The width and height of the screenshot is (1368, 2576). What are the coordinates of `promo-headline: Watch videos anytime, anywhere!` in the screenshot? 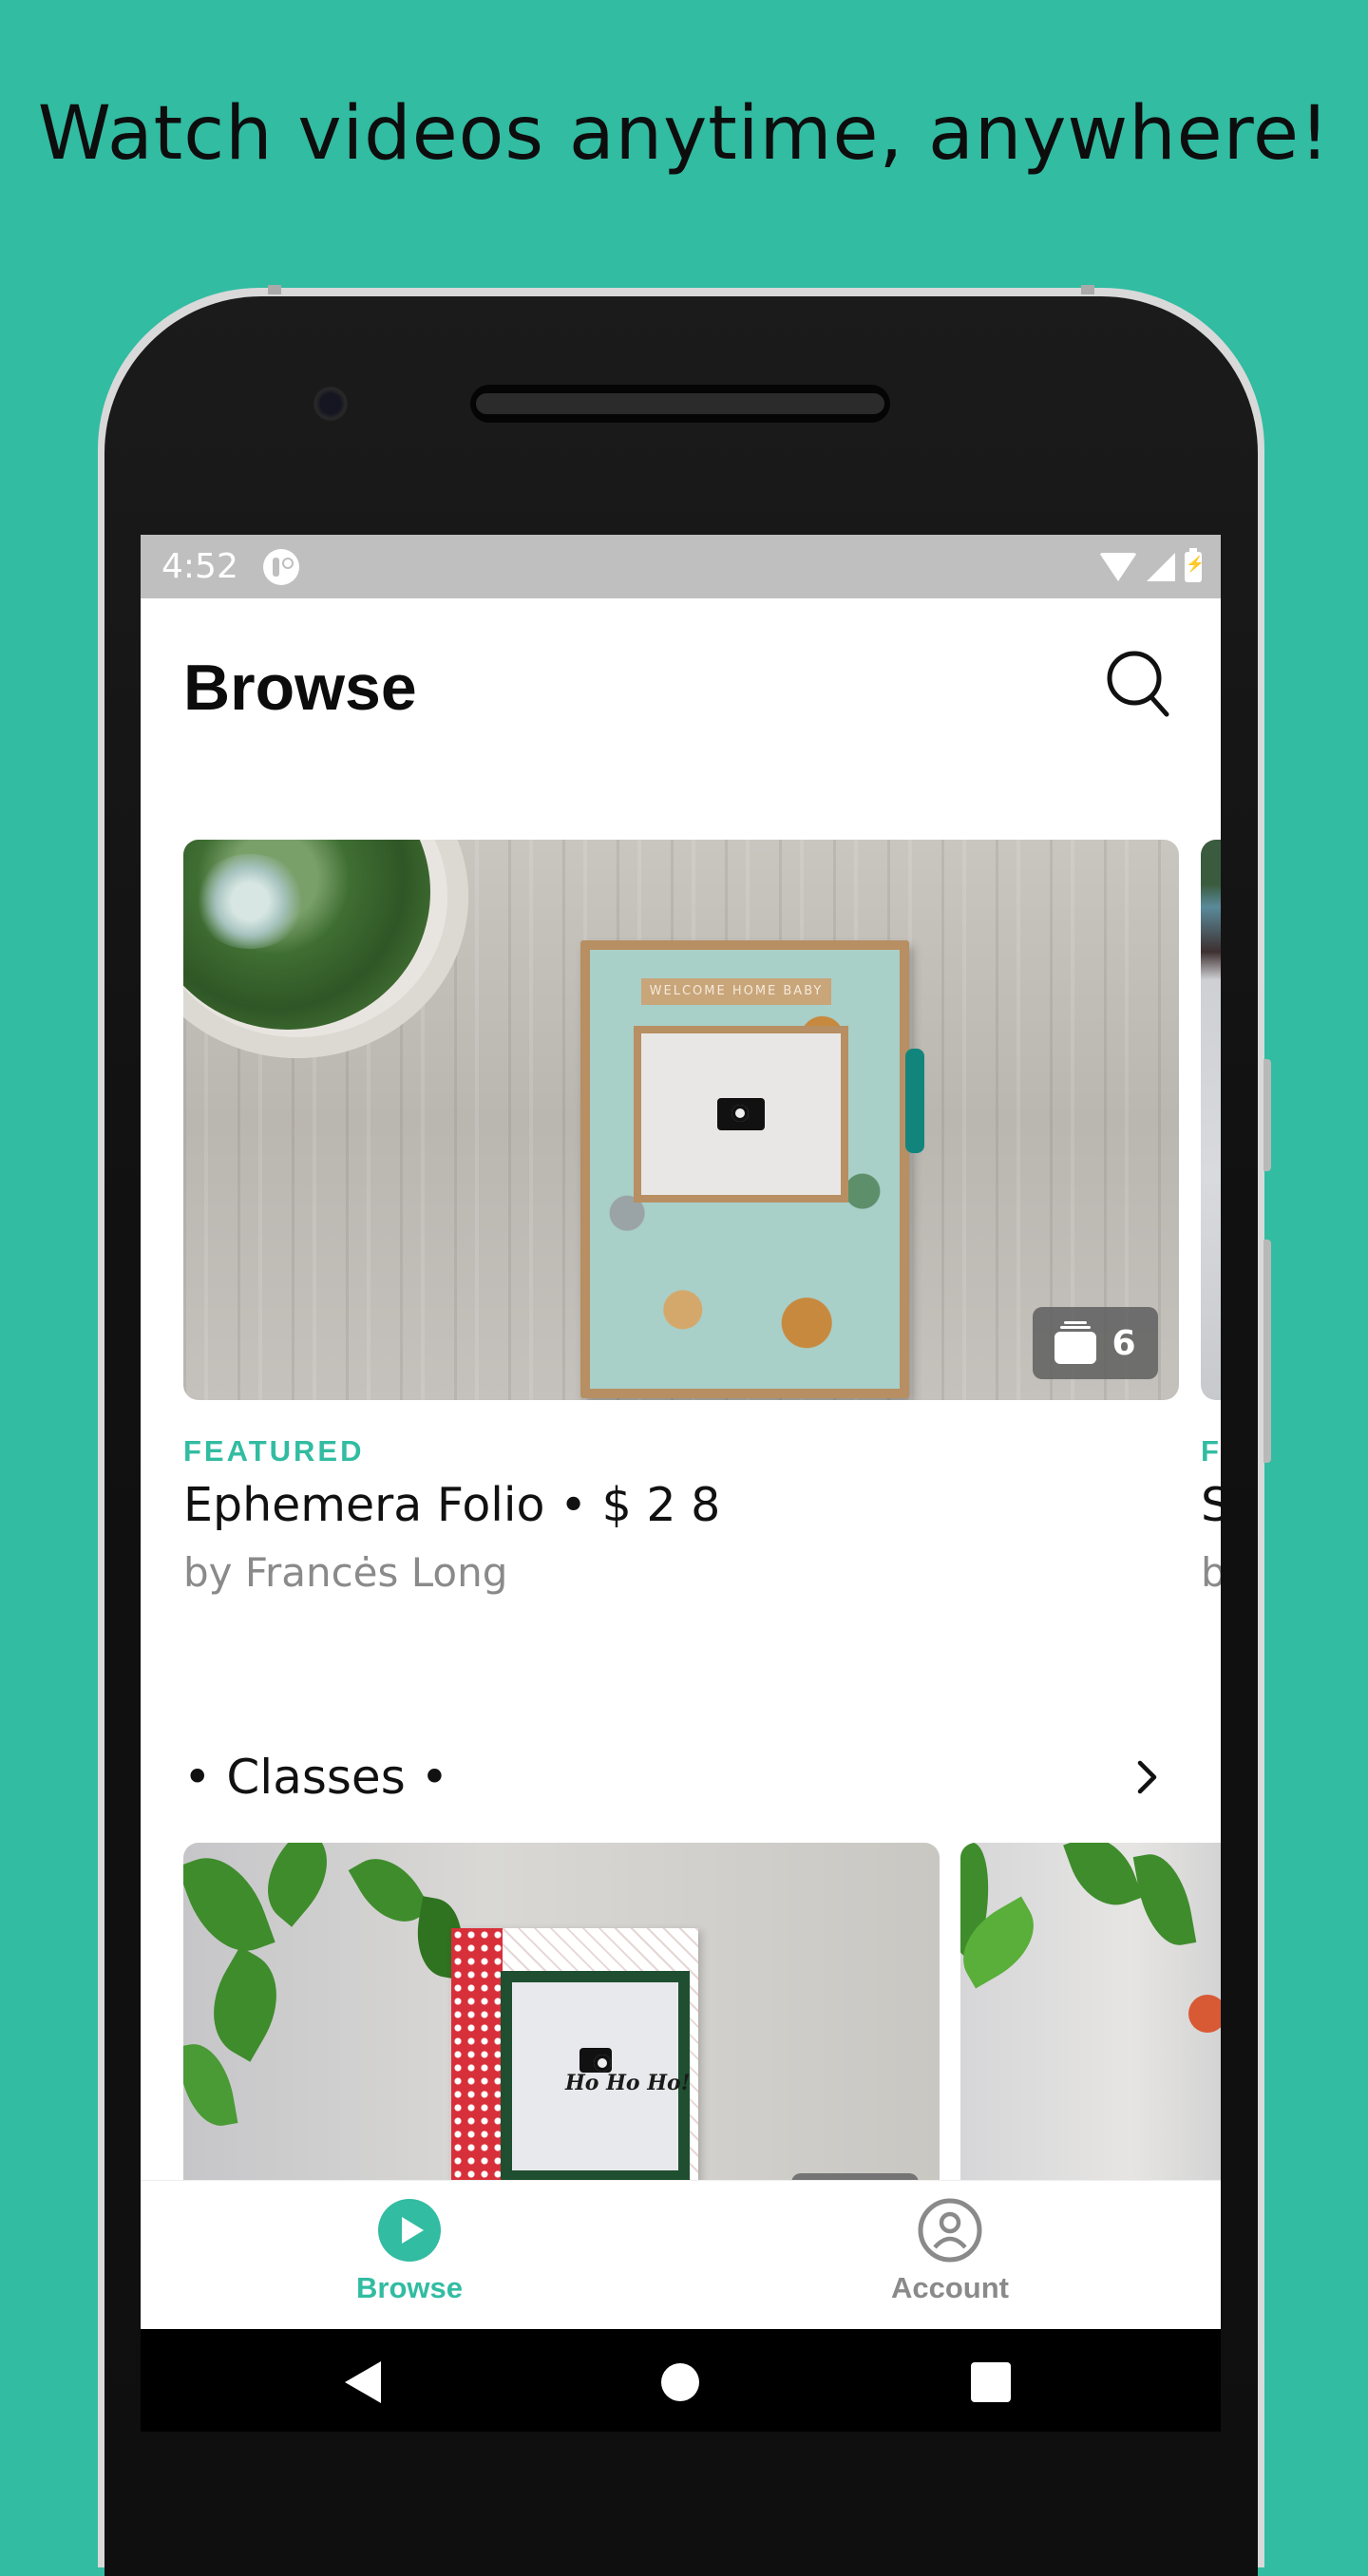 It's located at (684, 134).